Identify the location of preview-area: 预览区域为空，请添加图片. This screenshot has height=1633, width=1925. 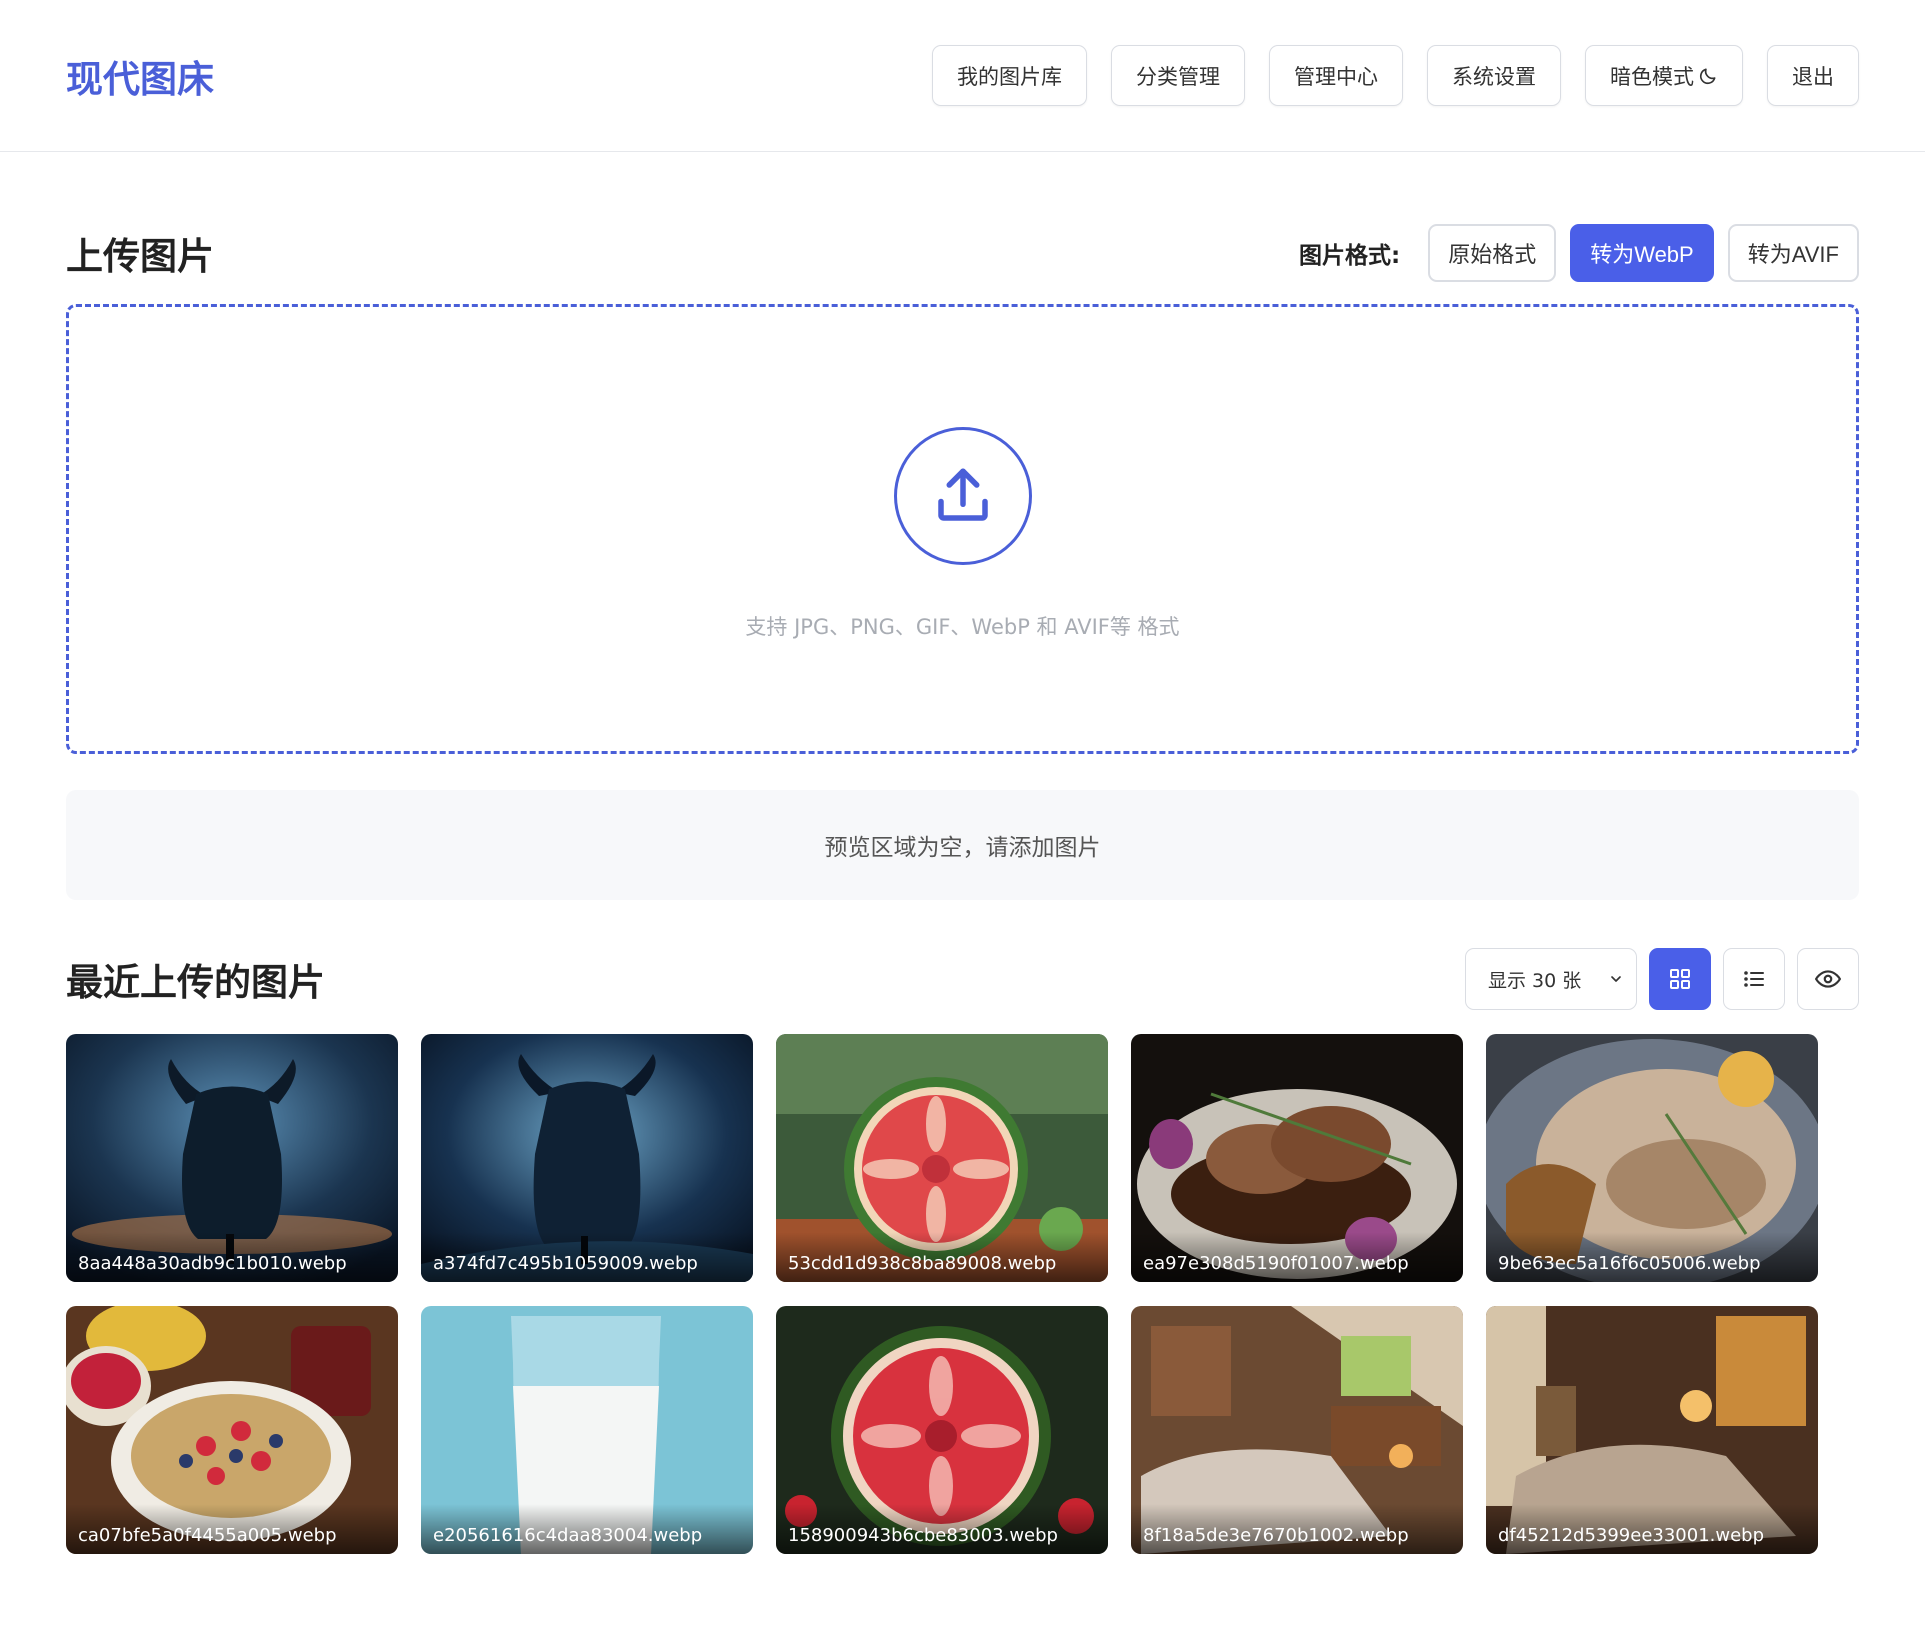
(962, 845).